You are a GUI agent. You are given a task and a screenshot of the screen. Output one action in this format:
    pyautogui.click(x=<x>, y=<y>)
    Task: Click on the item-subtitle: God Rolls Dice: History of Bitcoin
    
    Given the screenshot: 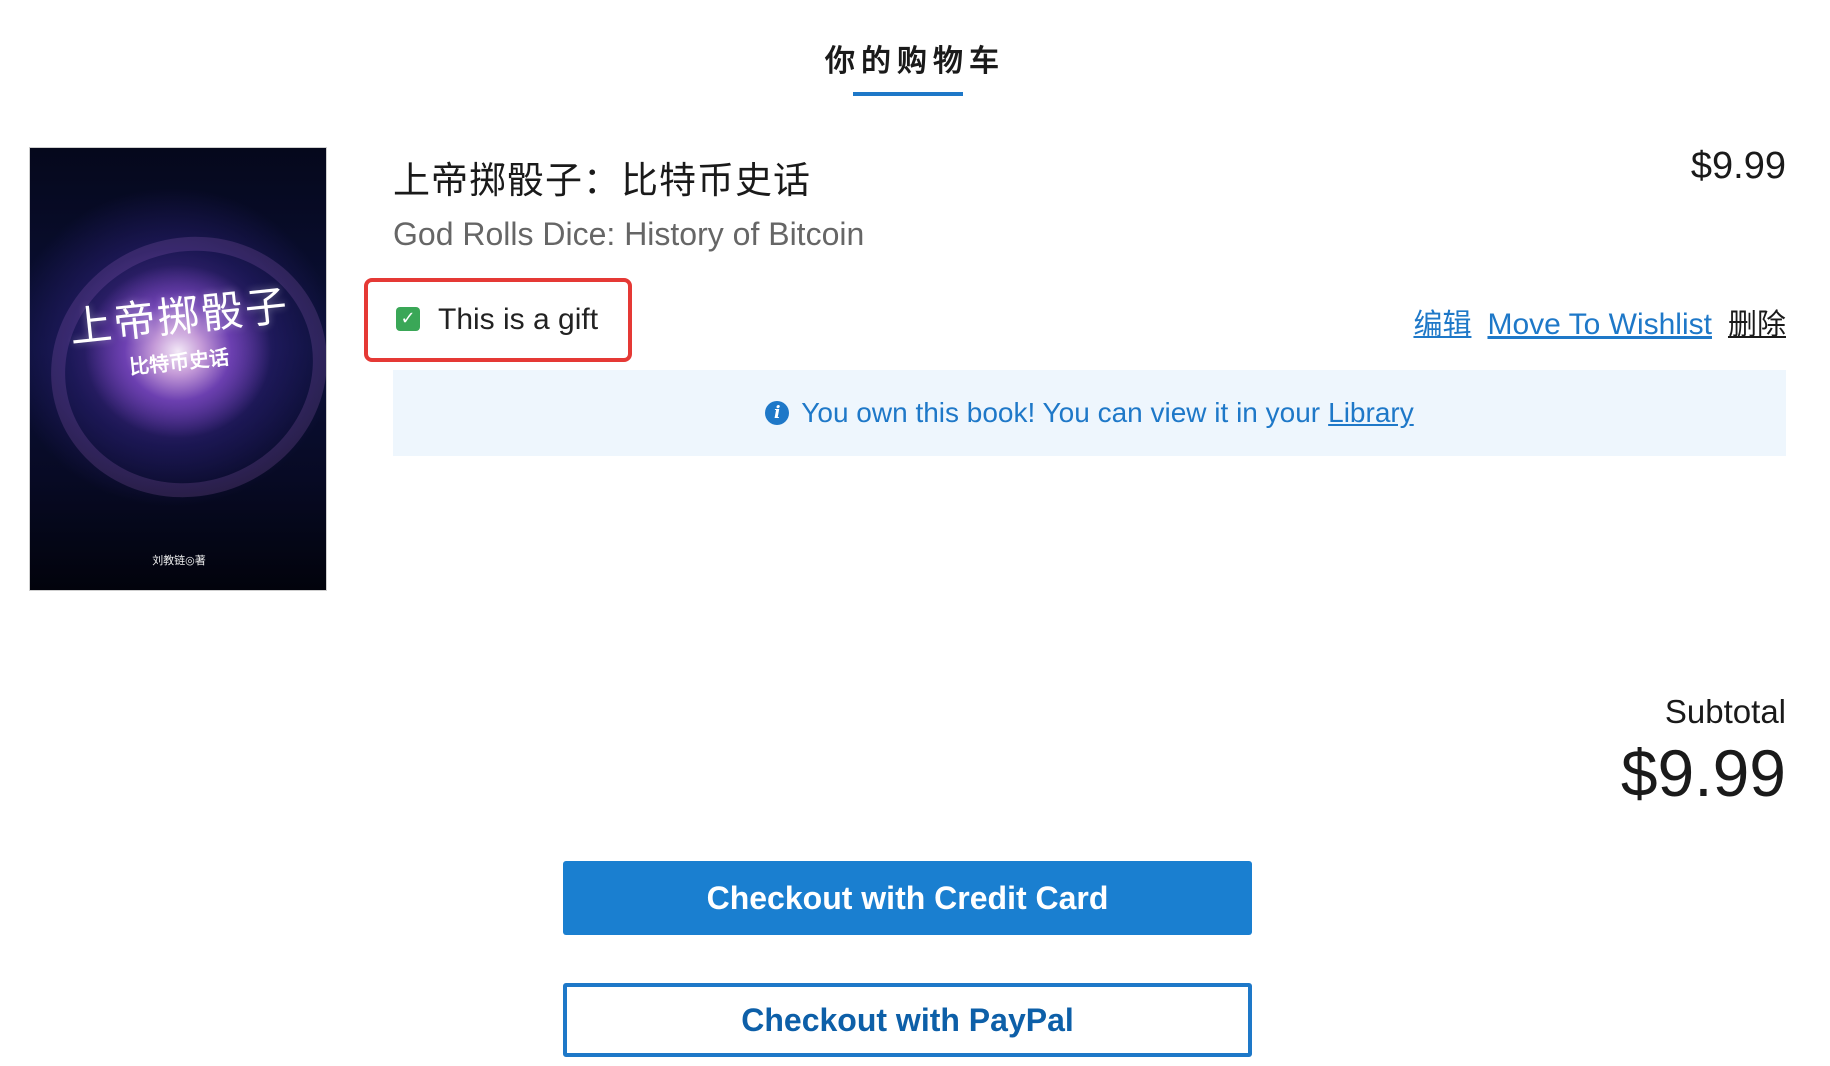 What is the action you would take?
    pyautogui.click(x=629, y=234)
    